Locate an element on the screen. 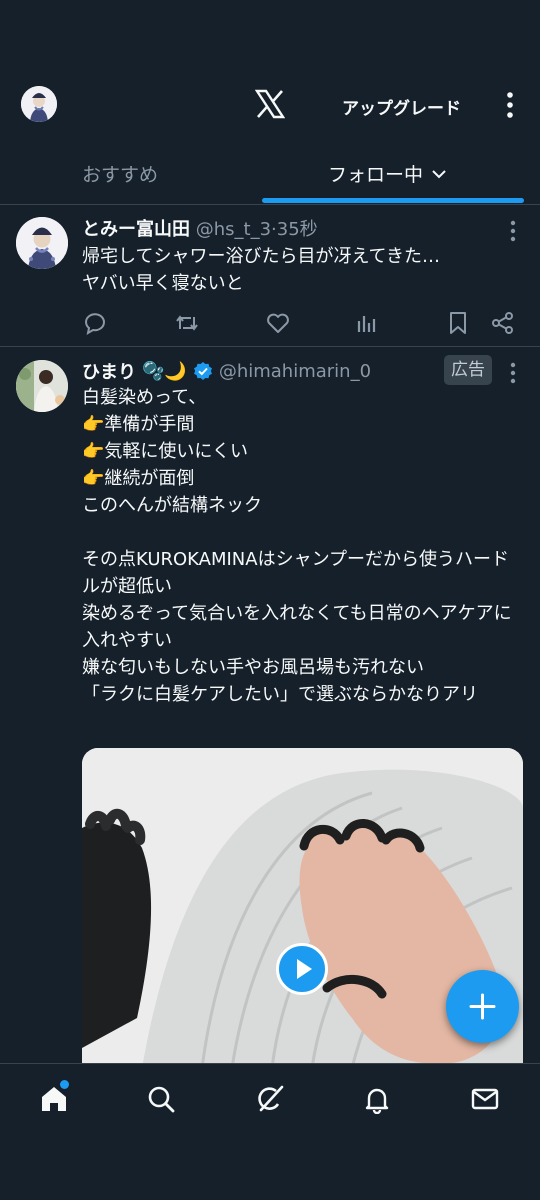 This screenshot has height=1200, width=540. tab-following: フォロー中 is located at coordinates (387, 173).